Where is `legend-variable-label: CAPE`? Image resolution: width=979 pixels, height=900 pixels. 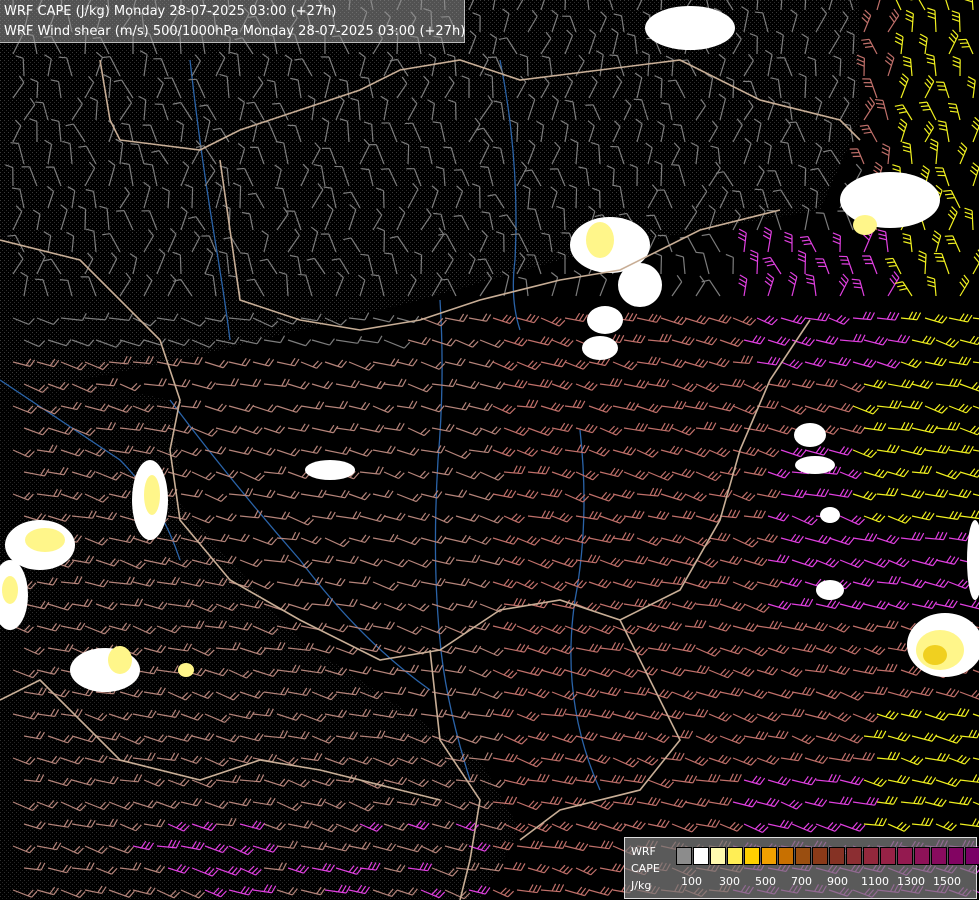
legend-variable-label: CAPE is located at coordinates (645, 868).